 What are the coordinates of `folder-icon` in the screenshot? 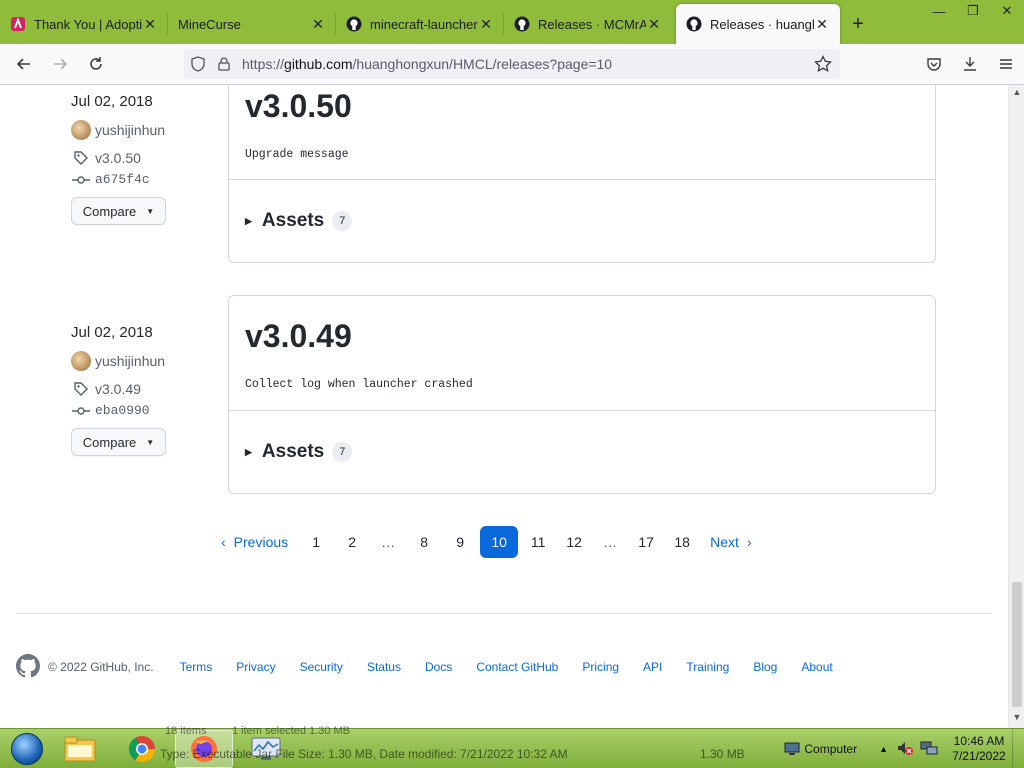 It's located at (80, 748).